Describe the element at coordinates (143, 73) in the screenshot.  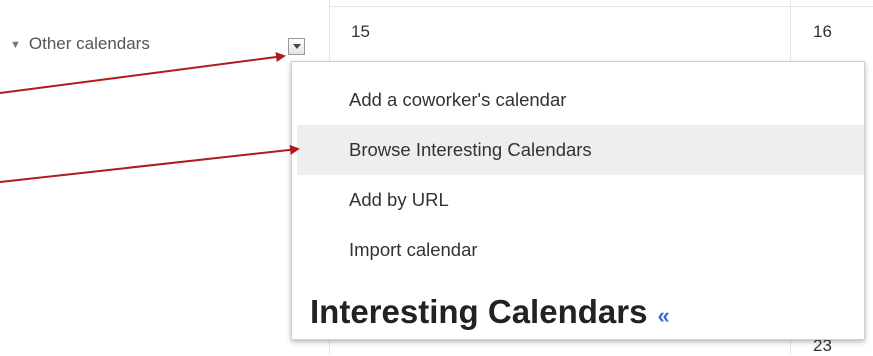
I see `arrow-to-dropdown-button` at that location.